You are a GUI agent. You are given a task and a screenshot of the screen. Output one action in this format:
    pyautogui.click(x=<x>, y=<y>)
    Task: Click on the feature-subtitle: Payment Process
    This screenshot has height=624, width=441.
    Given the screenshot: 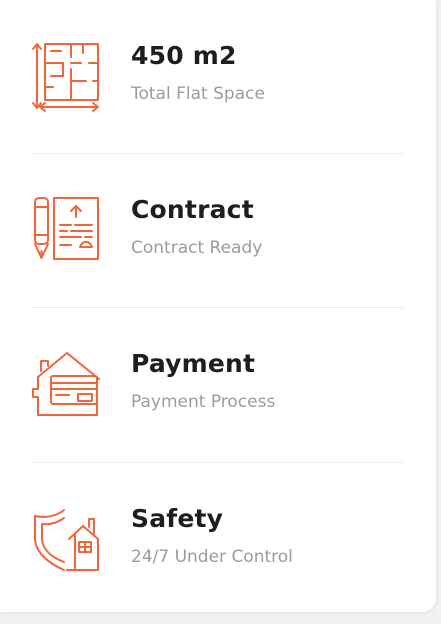 What is the action you would take?
    pyautogui.click(x=203, y=402)
    